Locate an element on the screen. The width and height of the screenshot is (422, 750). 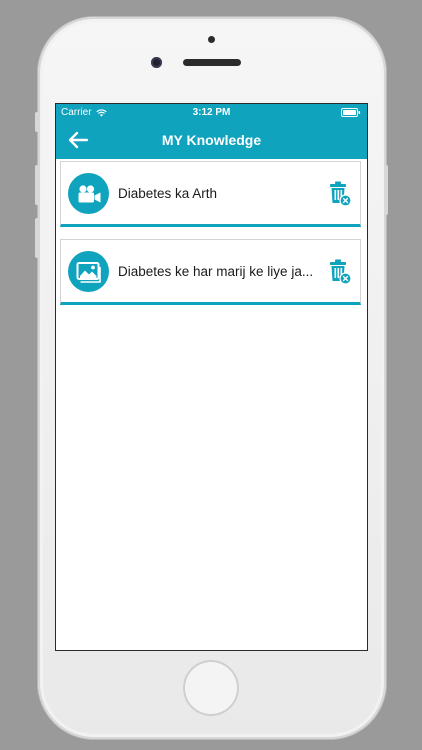
volume-up-button is located at coordinates (37, 185).